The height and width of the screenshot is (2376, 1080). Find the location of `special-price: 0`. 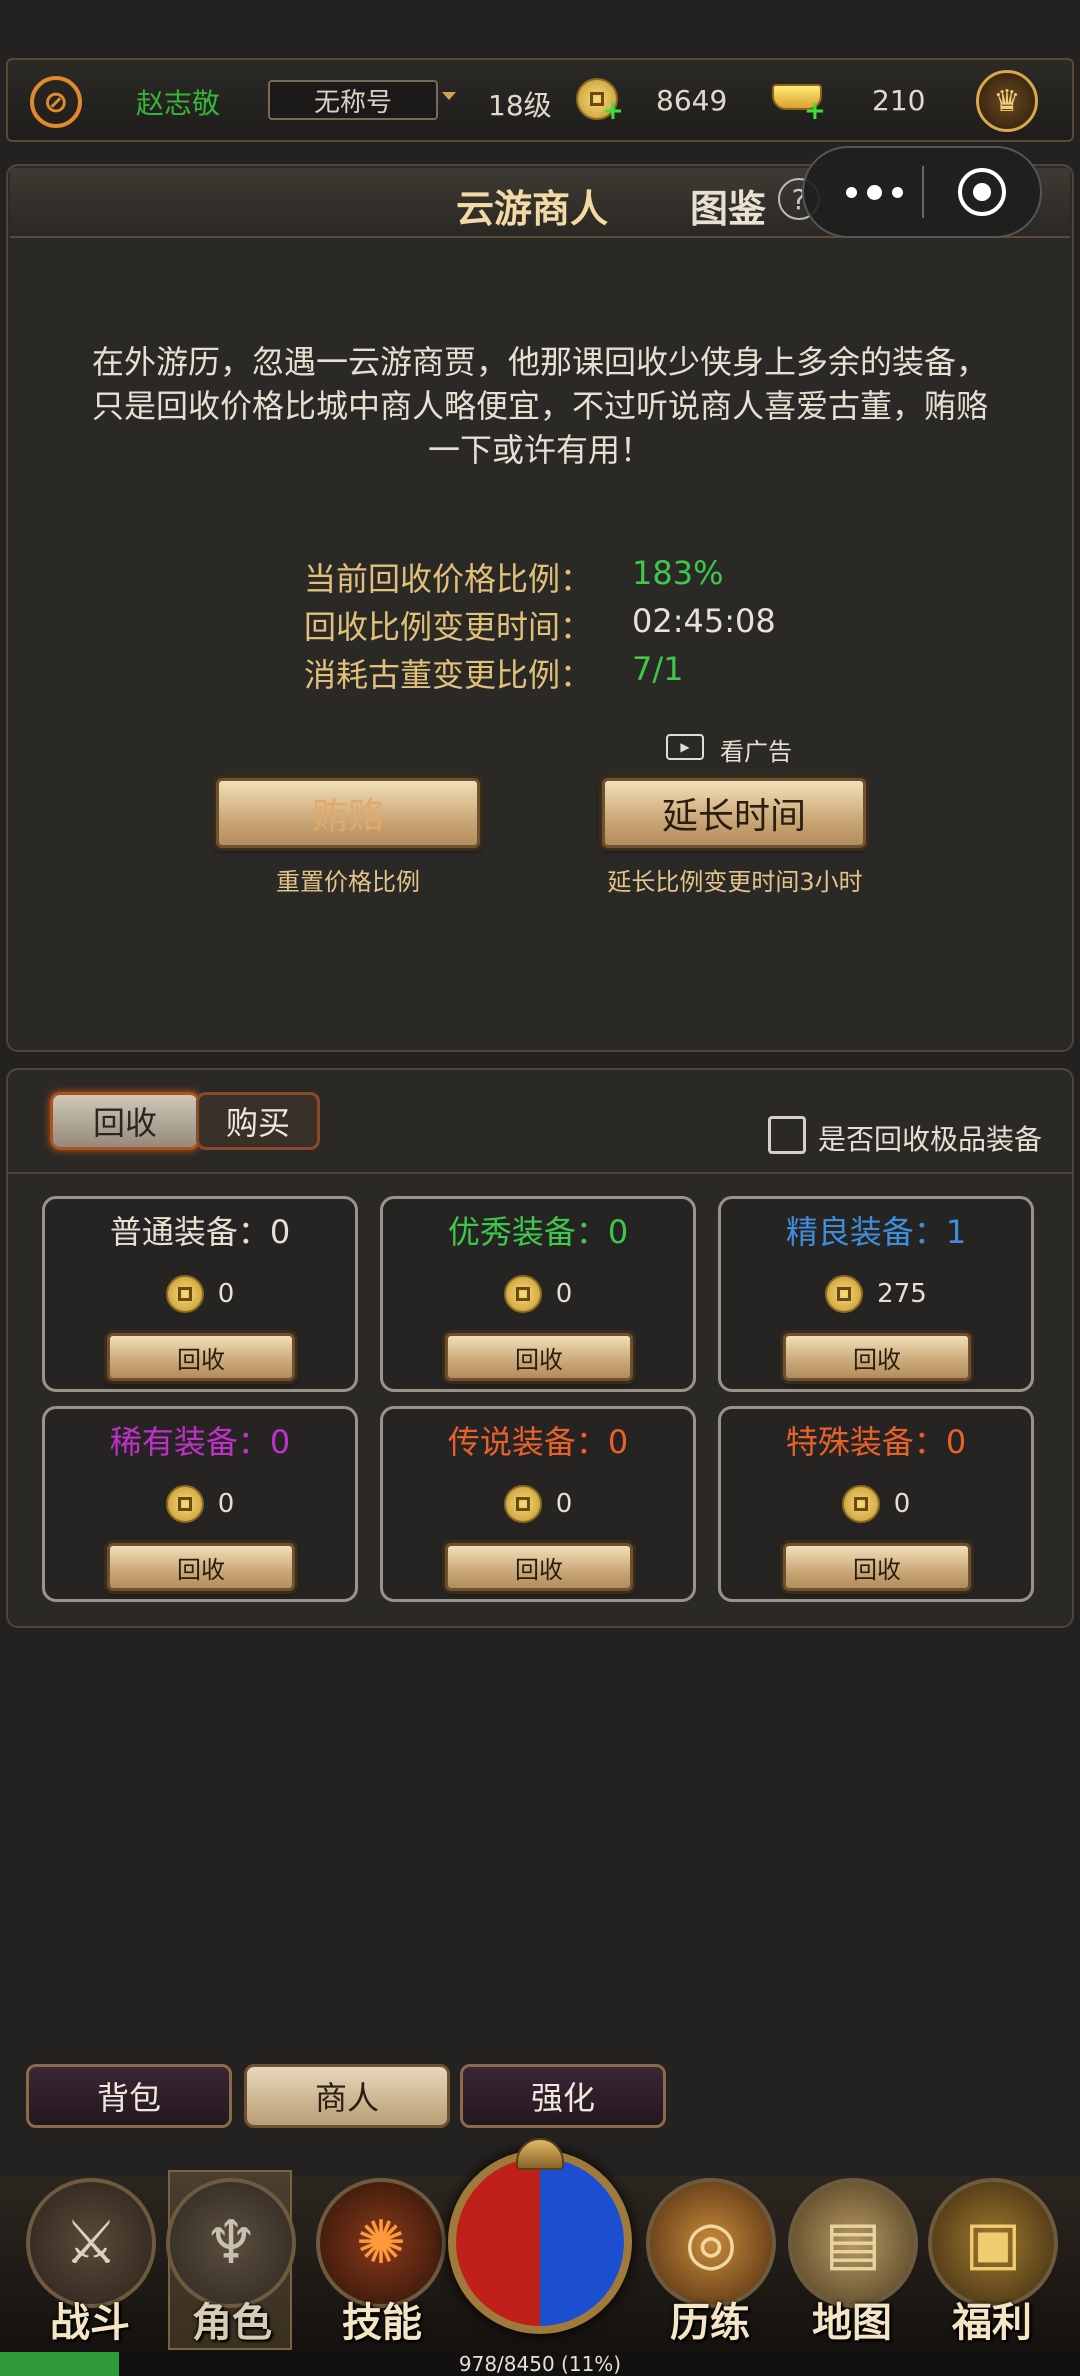

special-price: 0 is located at coordinates (876, 1504).